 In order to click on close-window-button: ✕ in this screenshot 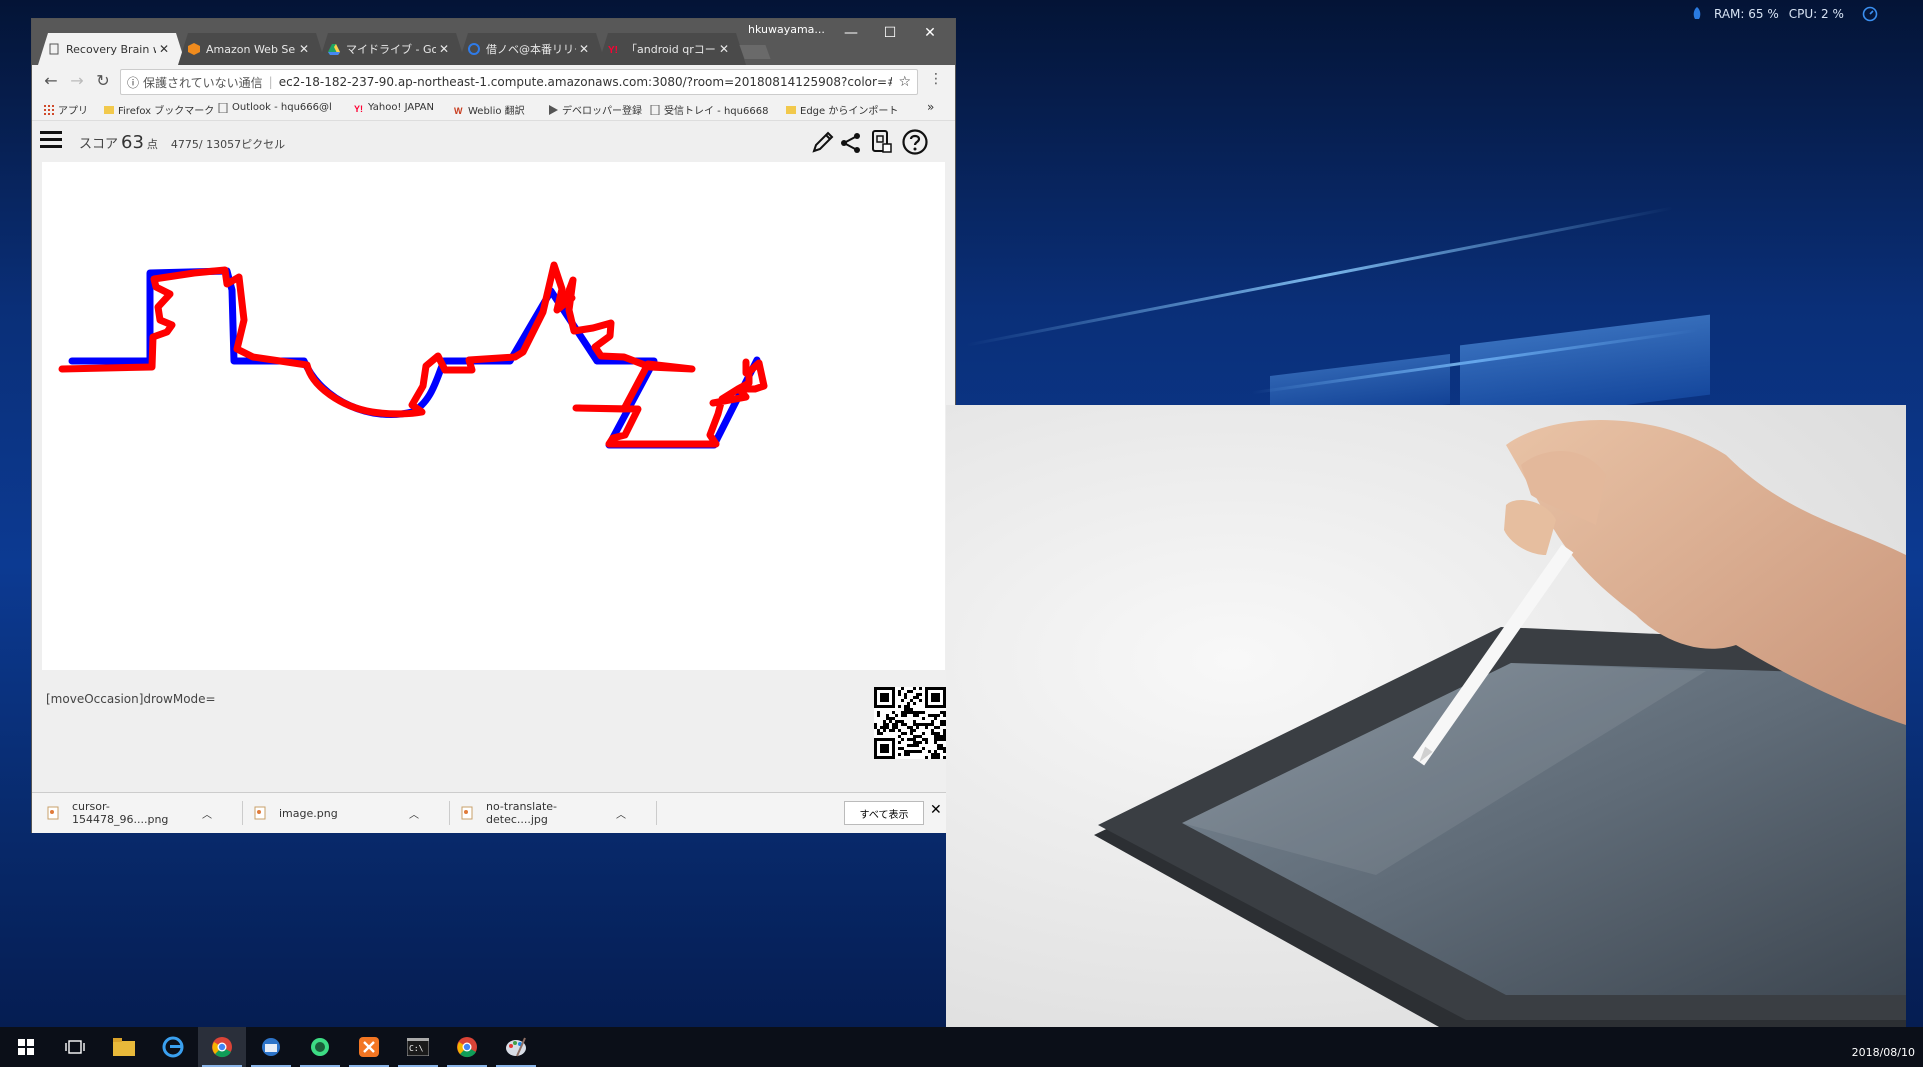, I will do `click(930, 33)`.